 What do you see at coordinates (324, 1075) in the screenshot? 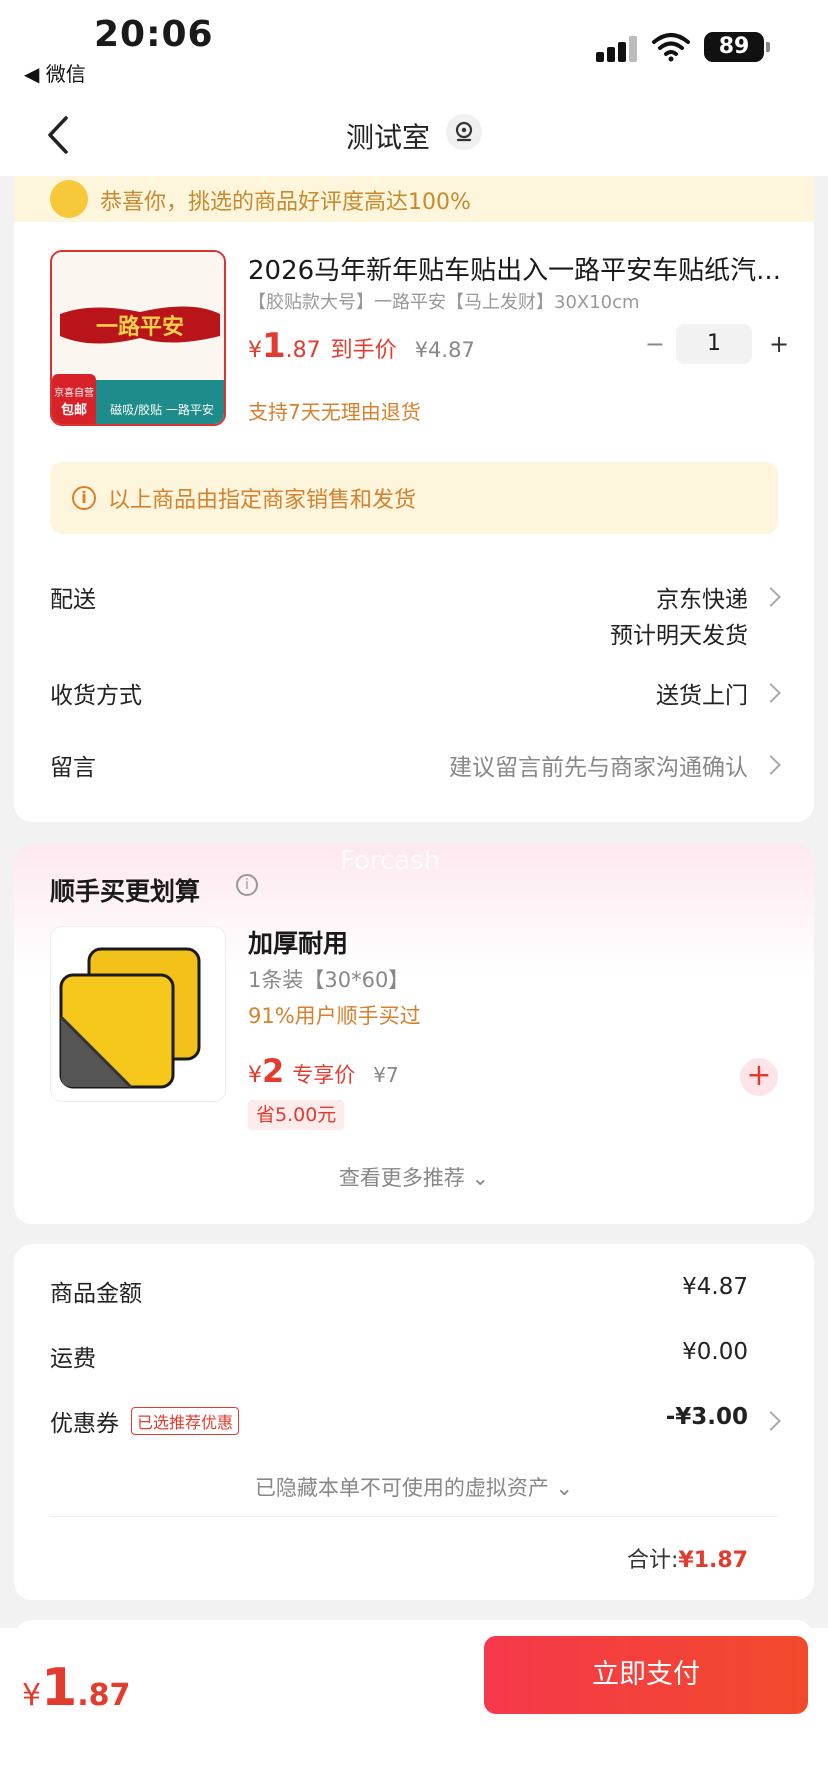
I see `addon-price-label: 专享价` at bounding box center [324, 1075].